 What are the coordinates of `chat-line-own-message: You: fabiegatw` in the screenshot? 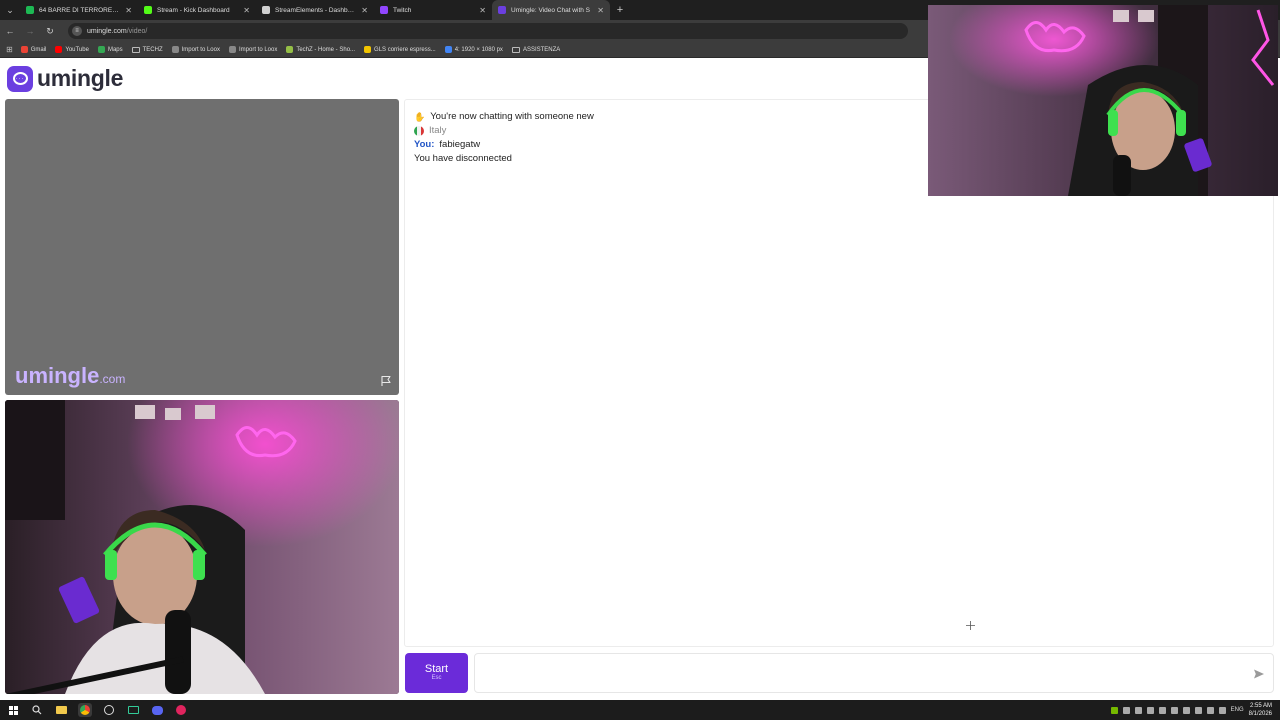 It's located at (504, 145).